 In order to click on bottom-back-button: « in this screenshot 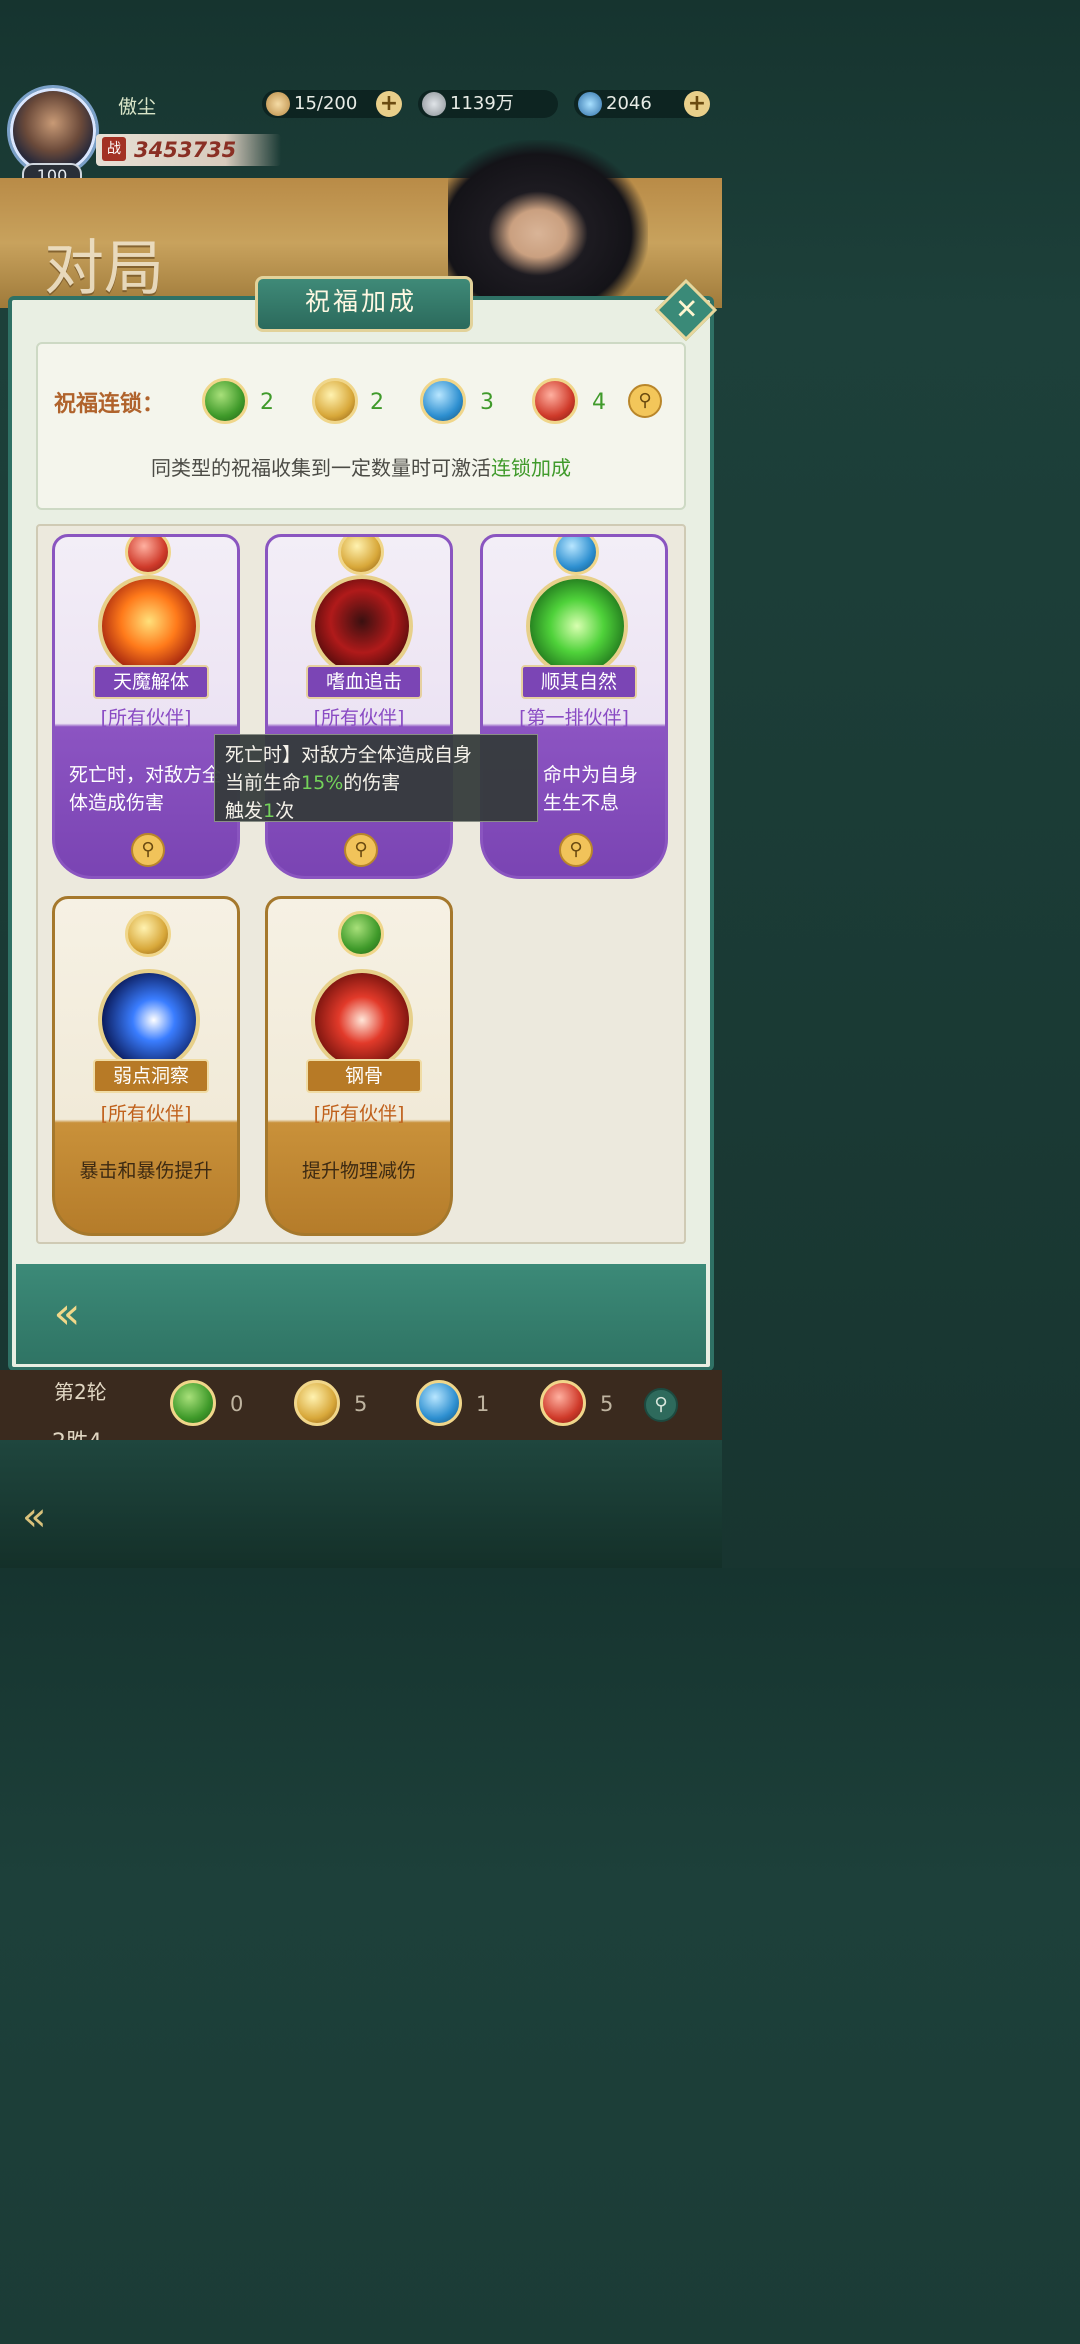, I will do `click(34, 1517)`.